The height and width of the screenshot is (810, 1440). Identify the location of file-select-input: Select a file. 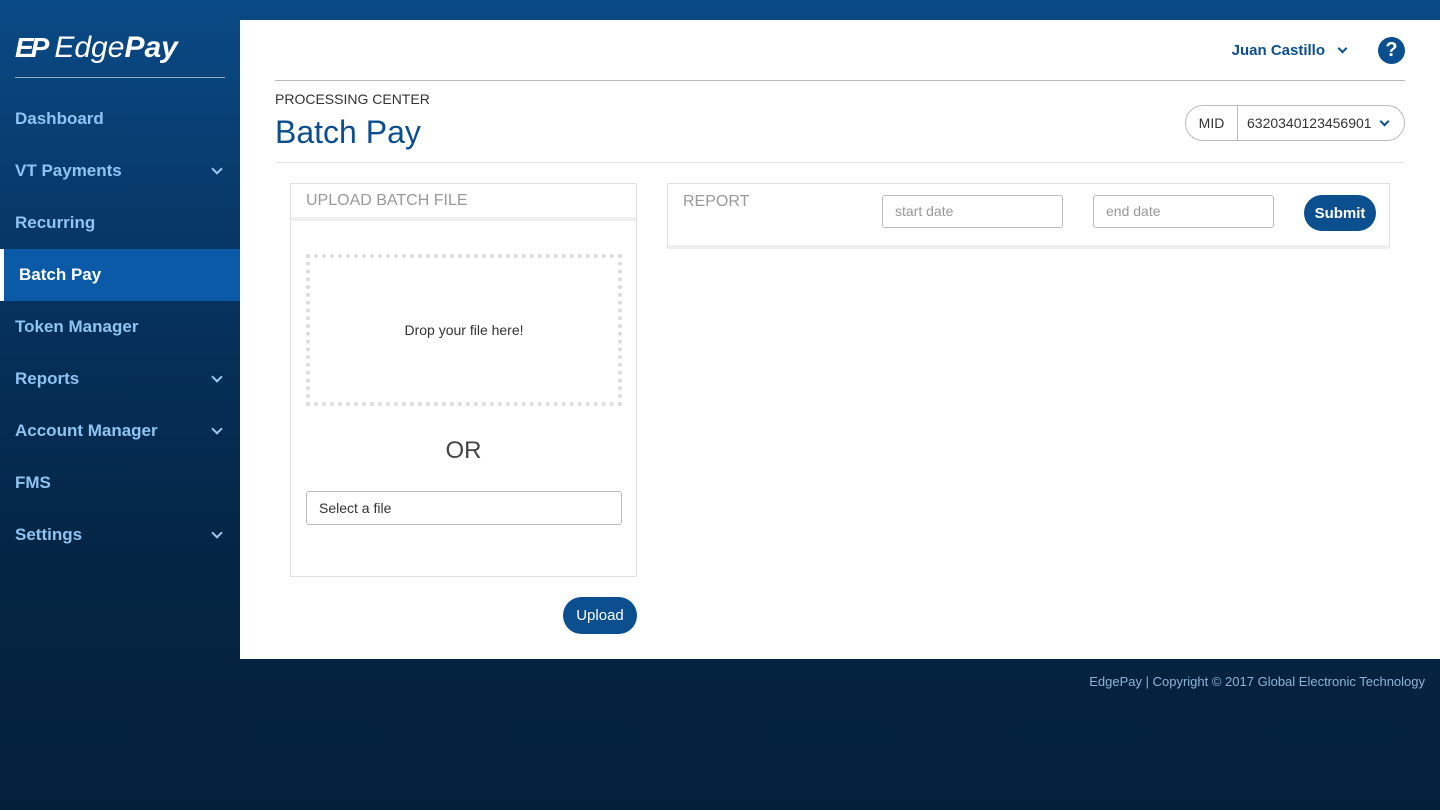
(464, 508).